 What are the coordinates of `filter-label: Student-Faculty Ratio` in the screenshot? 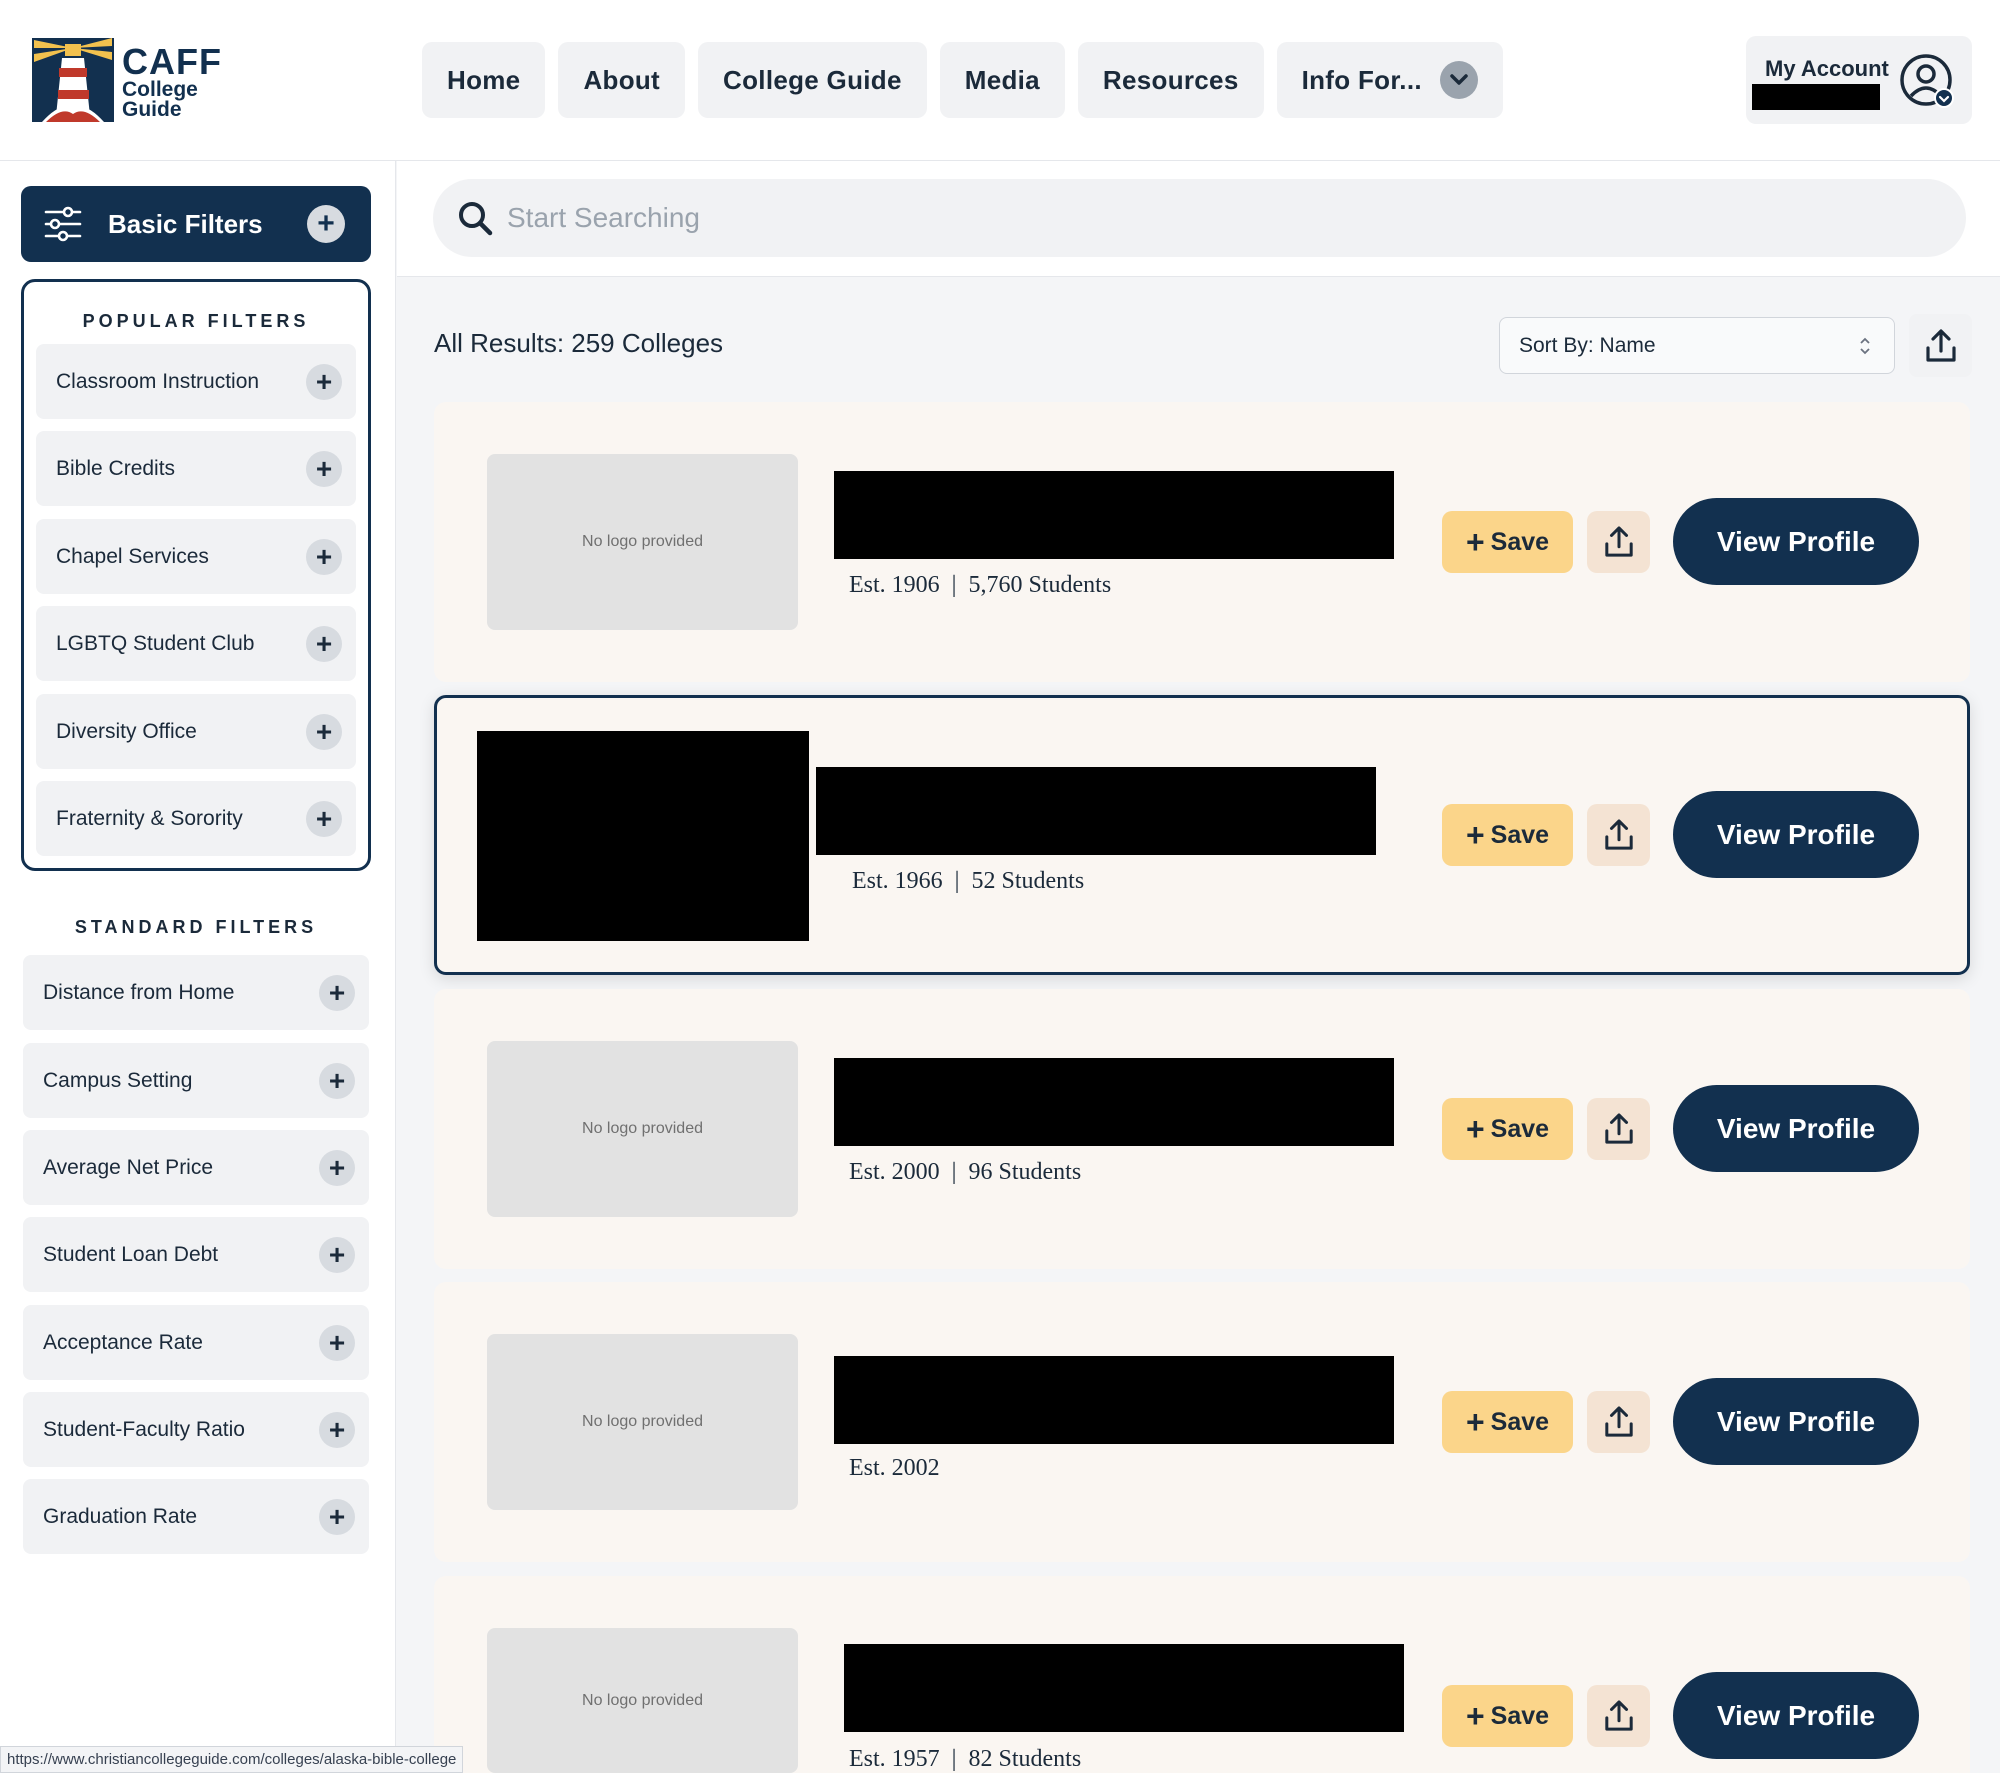 It's located at (144, 1429).